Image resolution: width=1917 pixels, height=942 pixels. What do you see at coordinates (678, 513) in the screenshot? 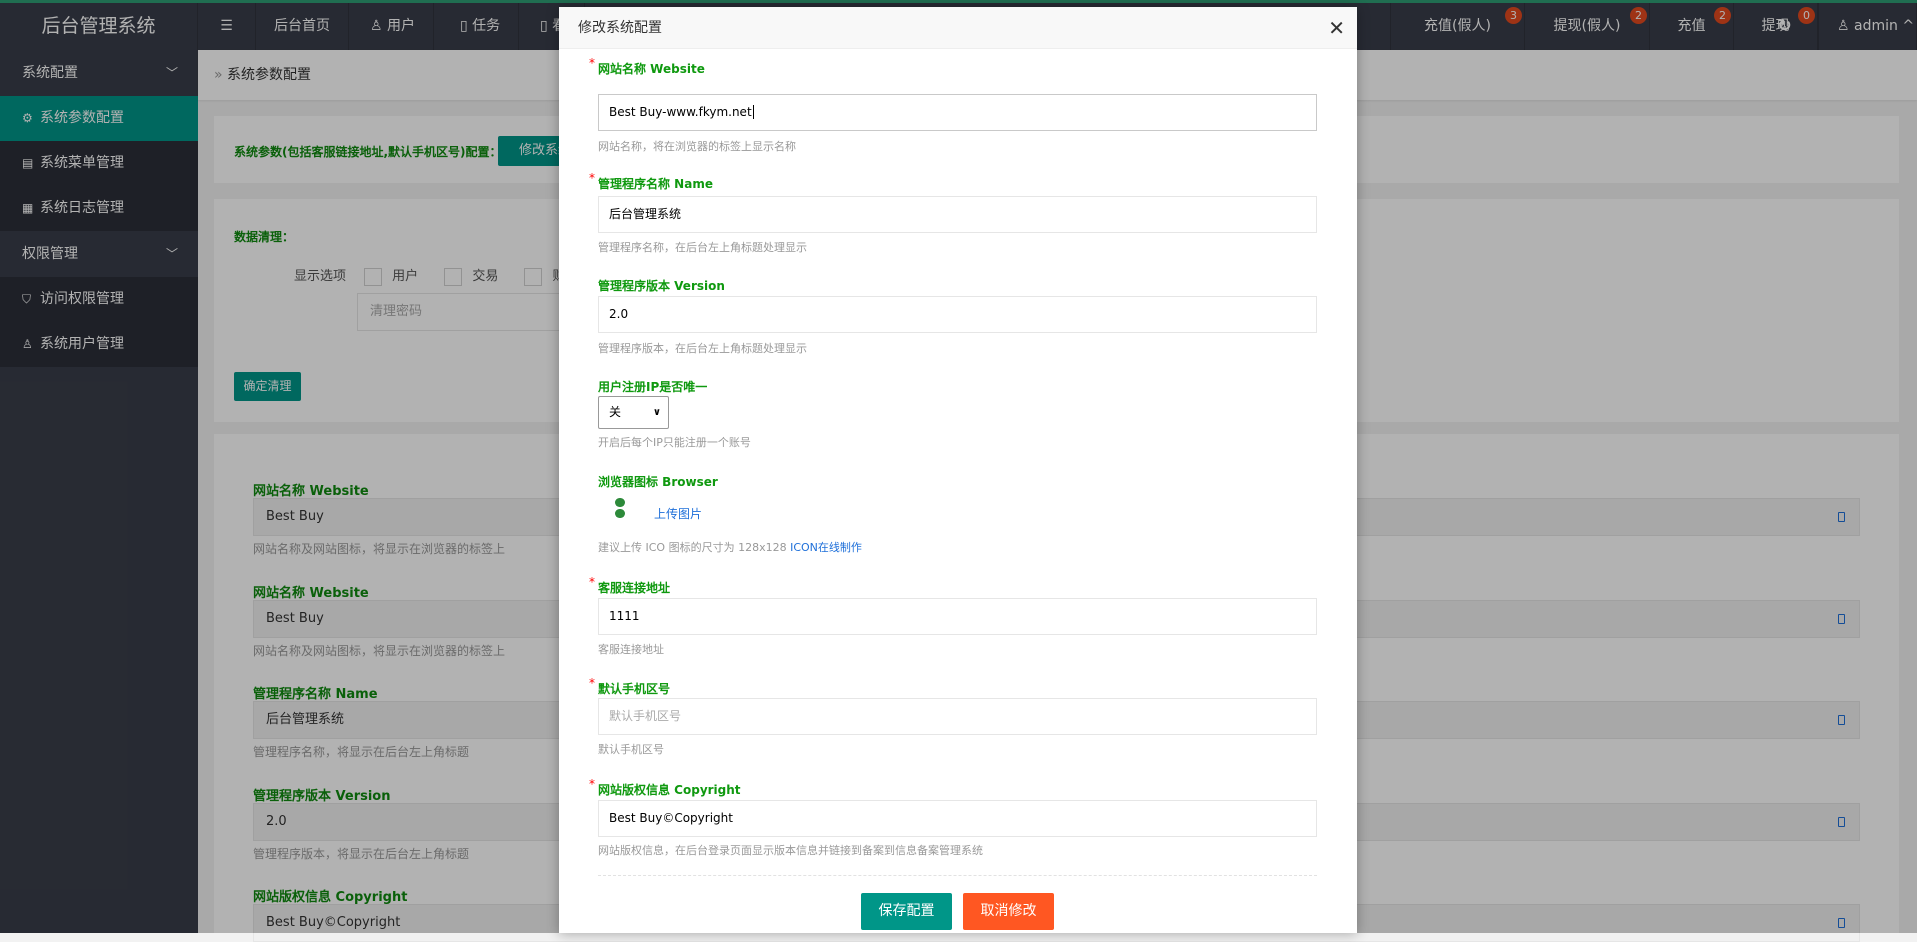
I see `upload-image-link: 上传图片` at bounding box center [678, 513].